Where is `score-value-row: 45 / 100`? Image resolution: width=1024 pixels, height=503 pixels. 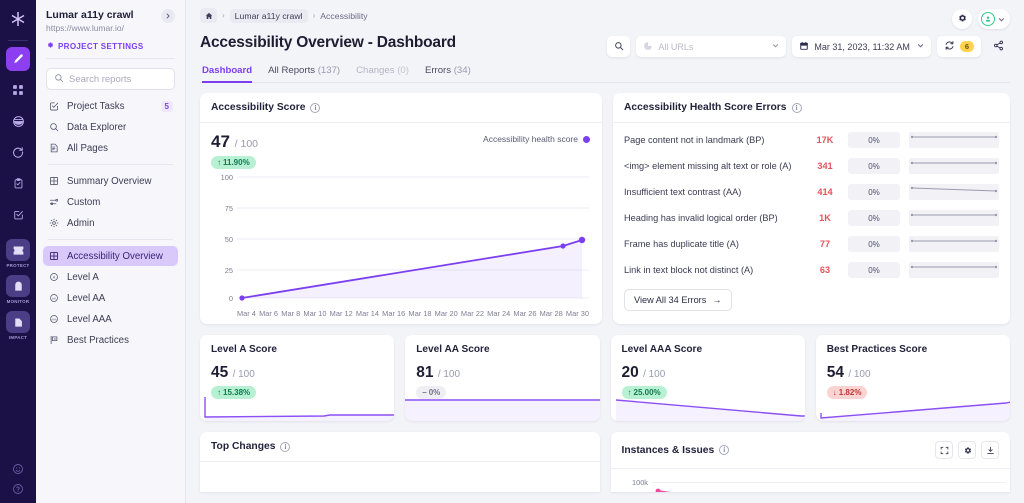 score-value-row: 45 / 100 is located at coordinates (297, 373).